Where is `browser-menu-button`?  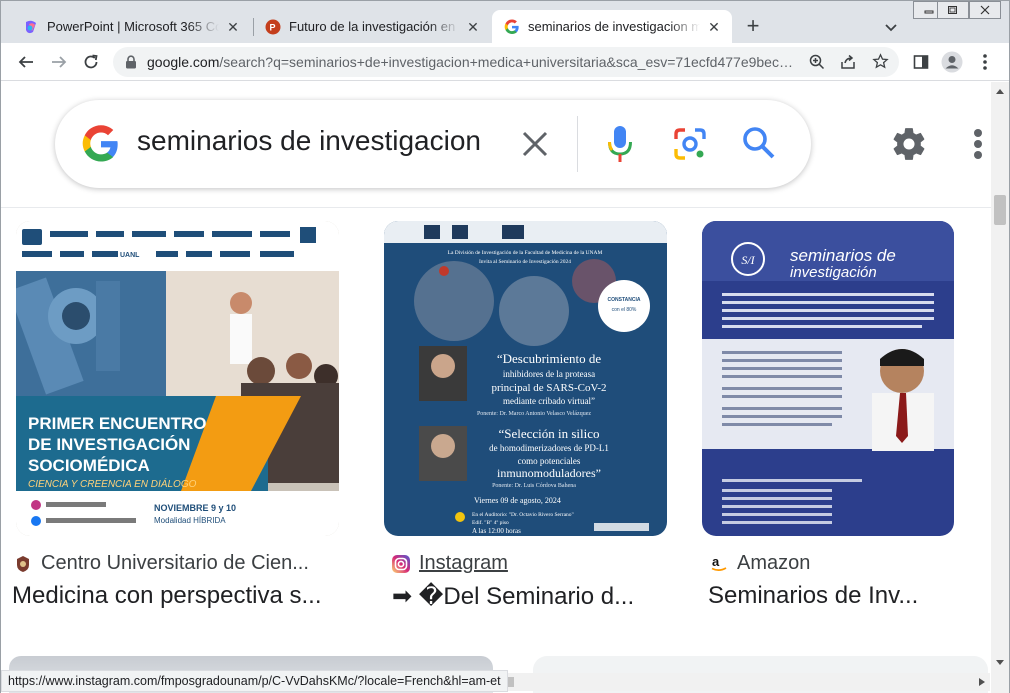
browser-menu-button is located at coordinates (985, 62).